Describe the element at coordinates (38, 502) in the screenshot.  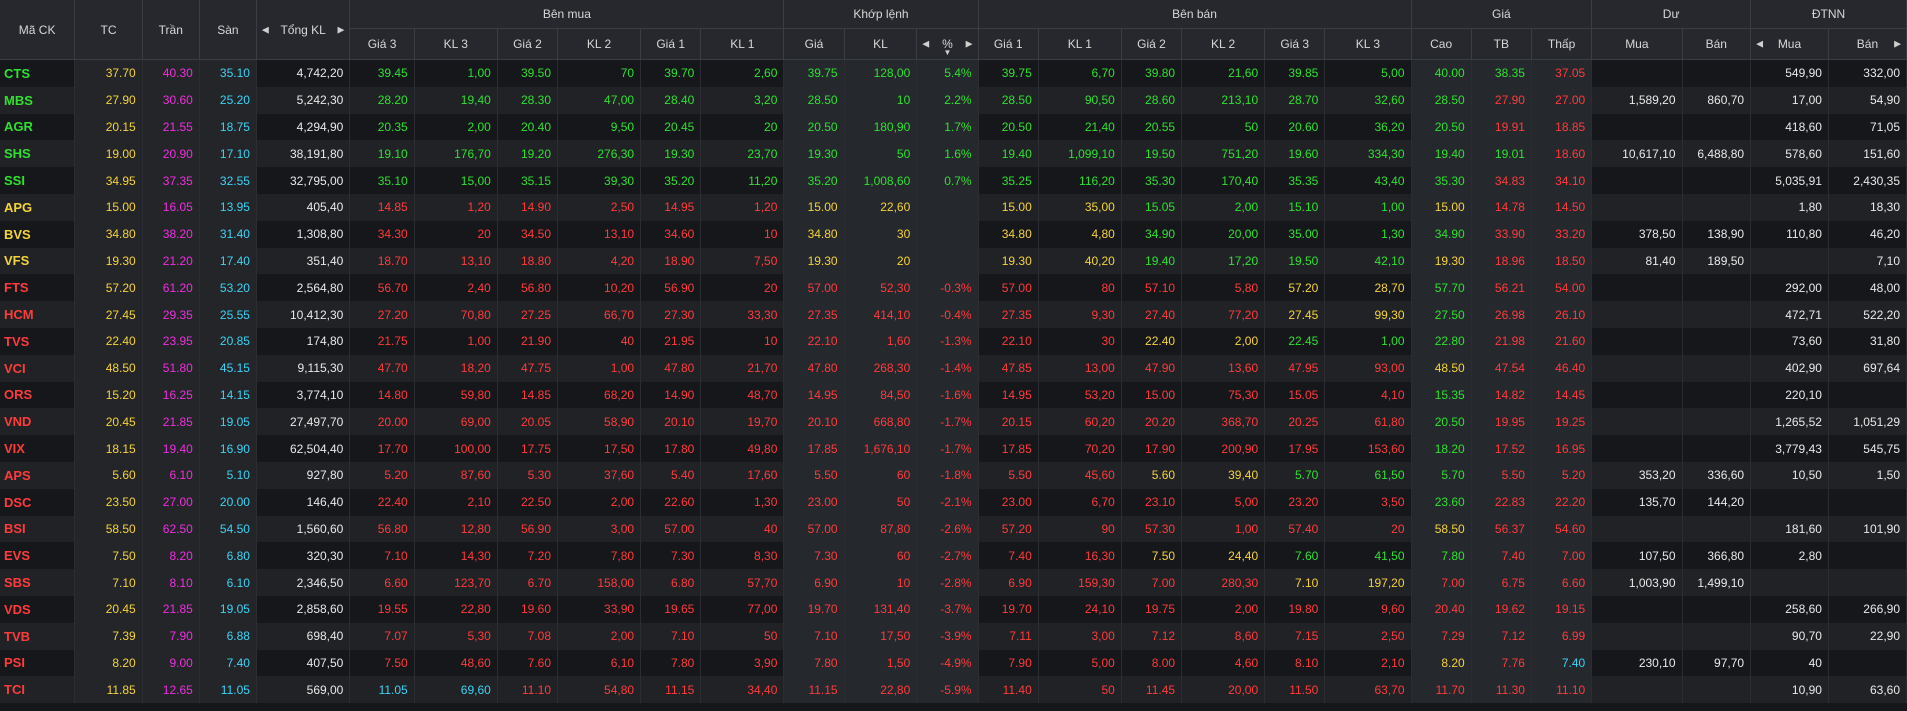
I see `cell-symbol: DSC` at that location.